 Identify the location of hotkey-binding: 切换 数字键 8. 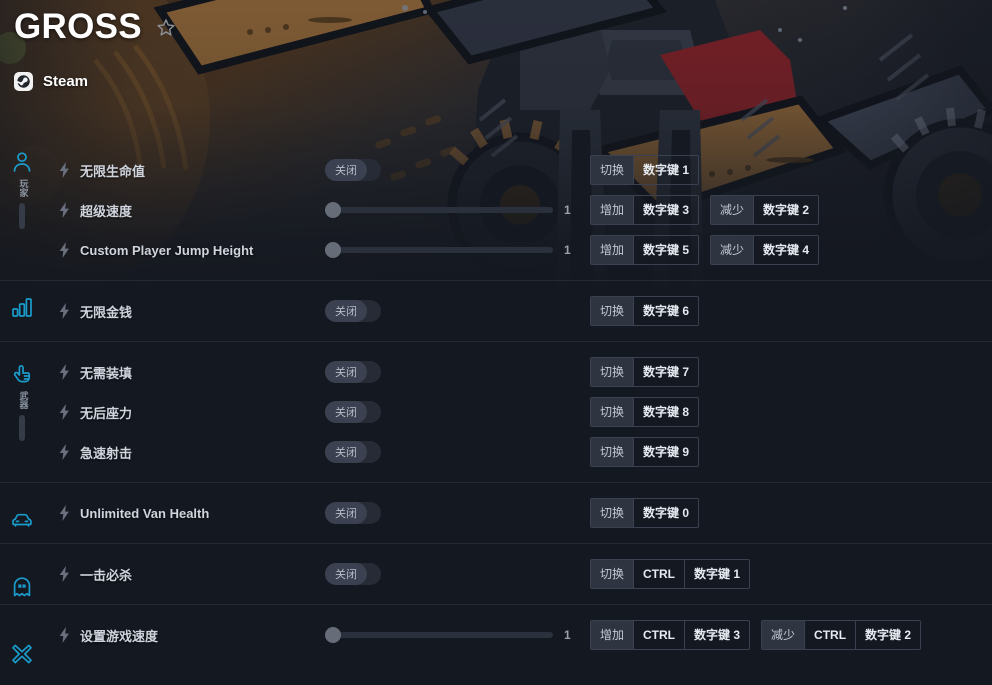
(645, 412).